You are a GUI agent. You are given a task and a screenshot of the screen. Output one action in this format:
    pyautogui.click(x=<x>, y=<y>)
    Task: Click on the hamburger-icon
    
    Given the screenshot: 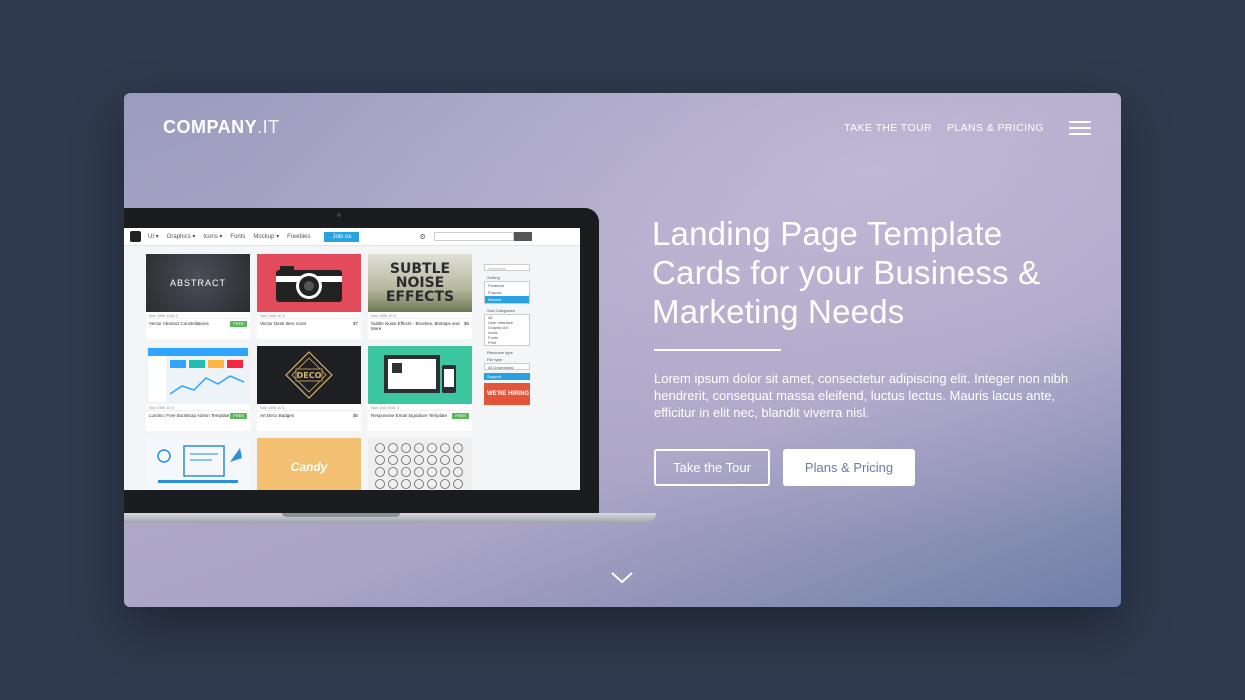 What is the action you would take?
    pyautogui.click(x=1080, y=128)
    